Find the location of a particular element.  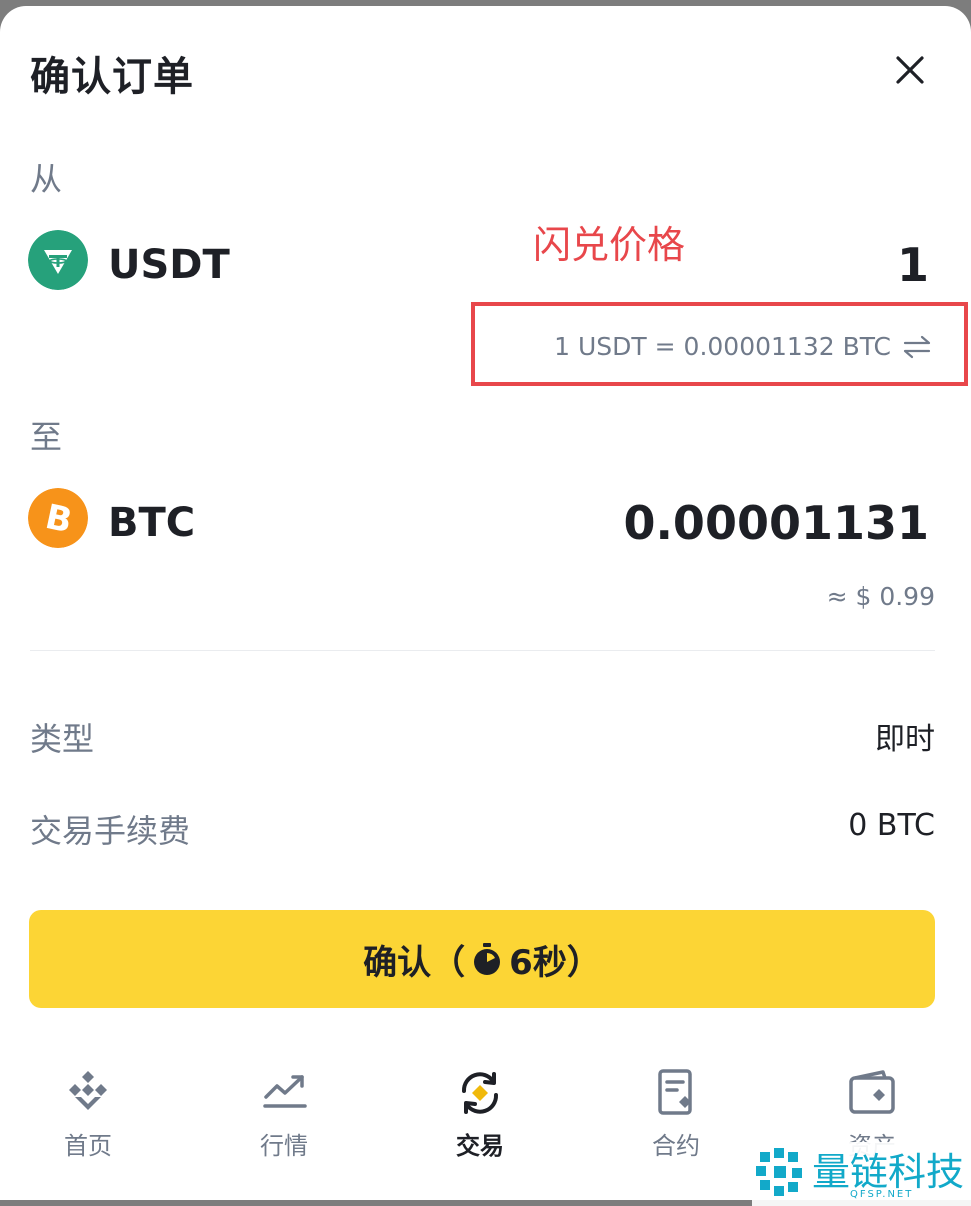

home-icon is located at coordinates (88, 1090).